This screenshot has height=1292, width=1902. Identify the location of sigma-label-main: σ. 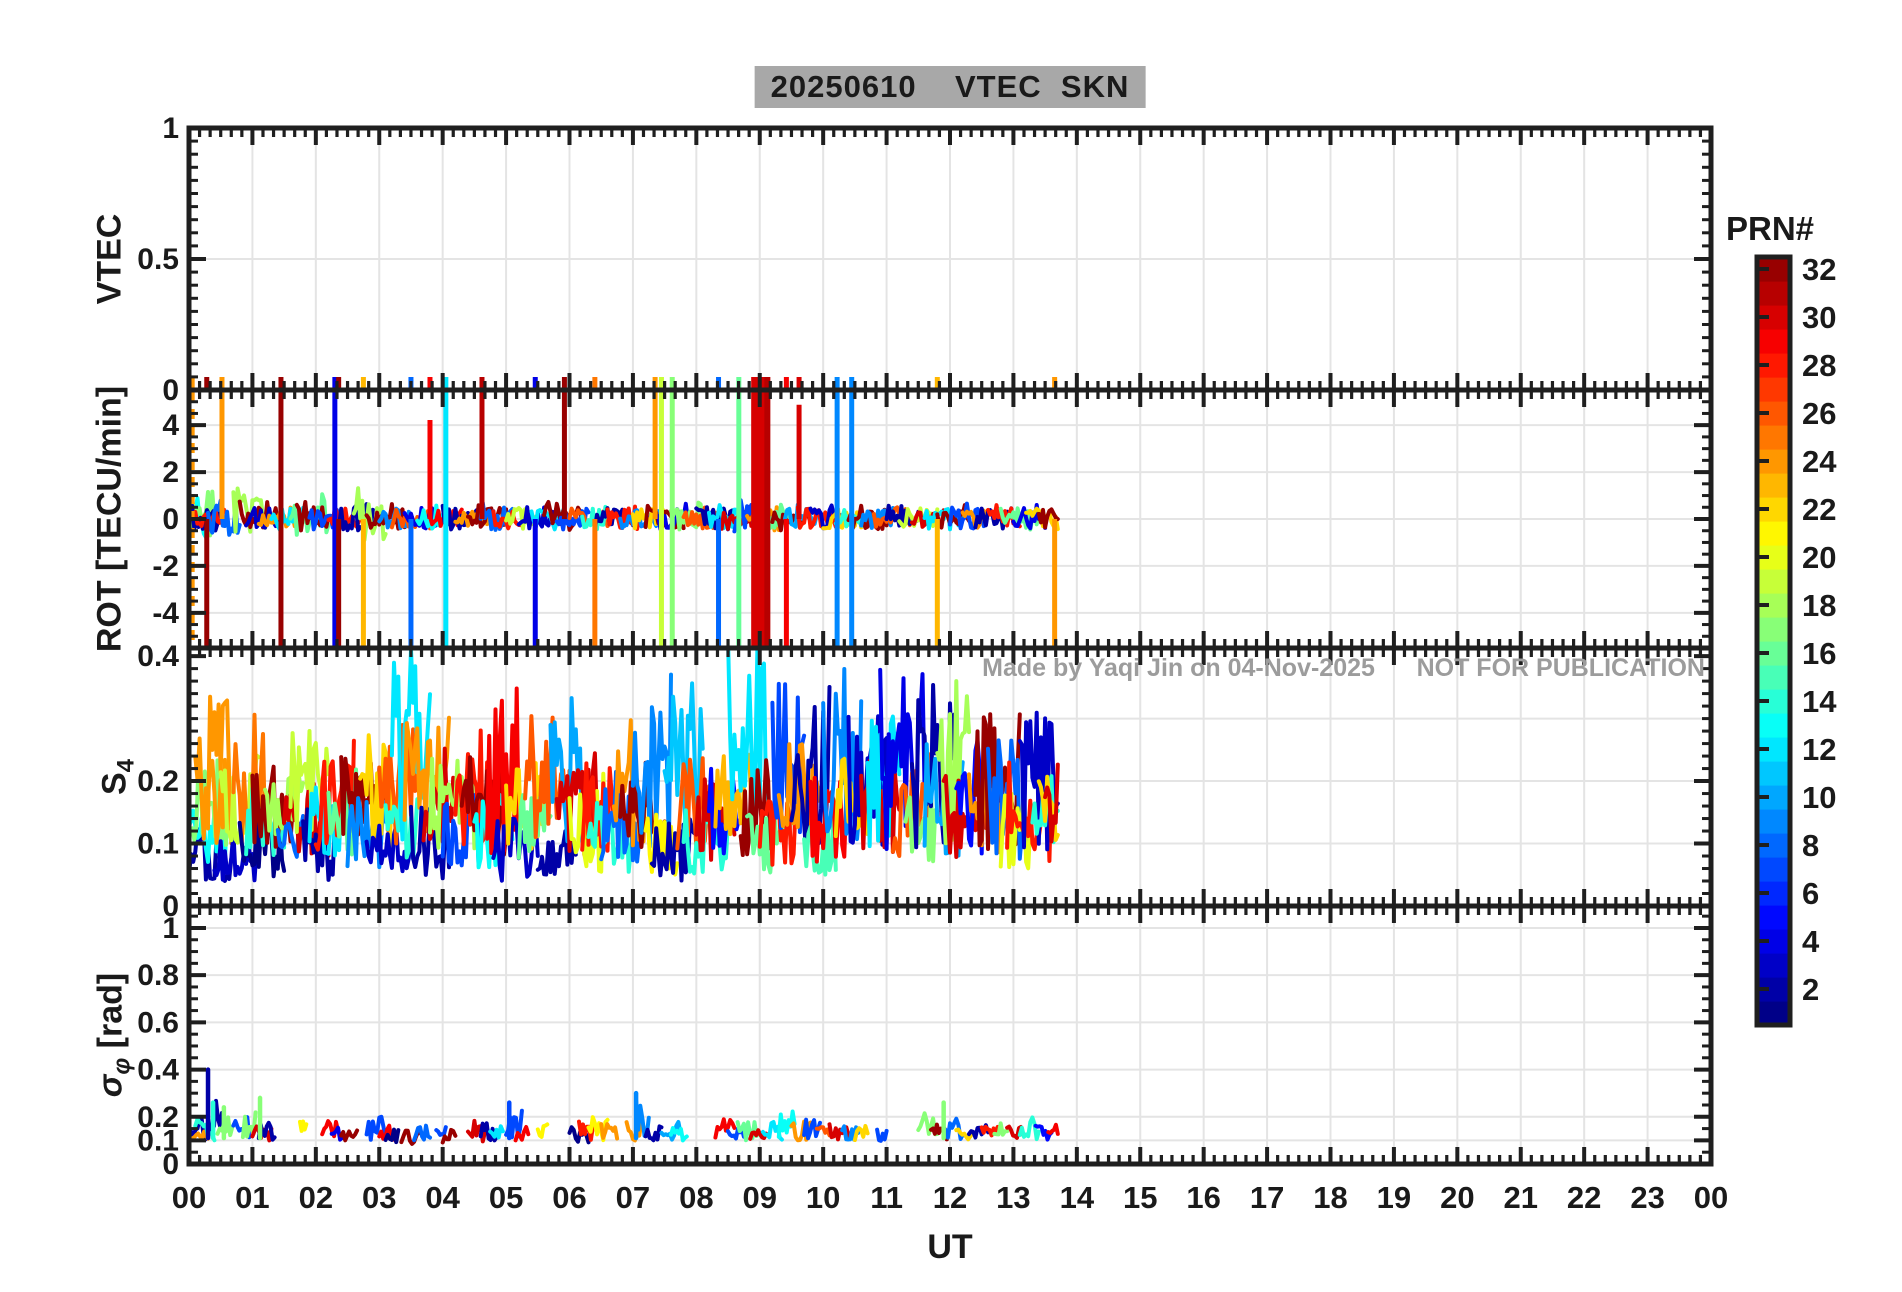
(110, 1086).